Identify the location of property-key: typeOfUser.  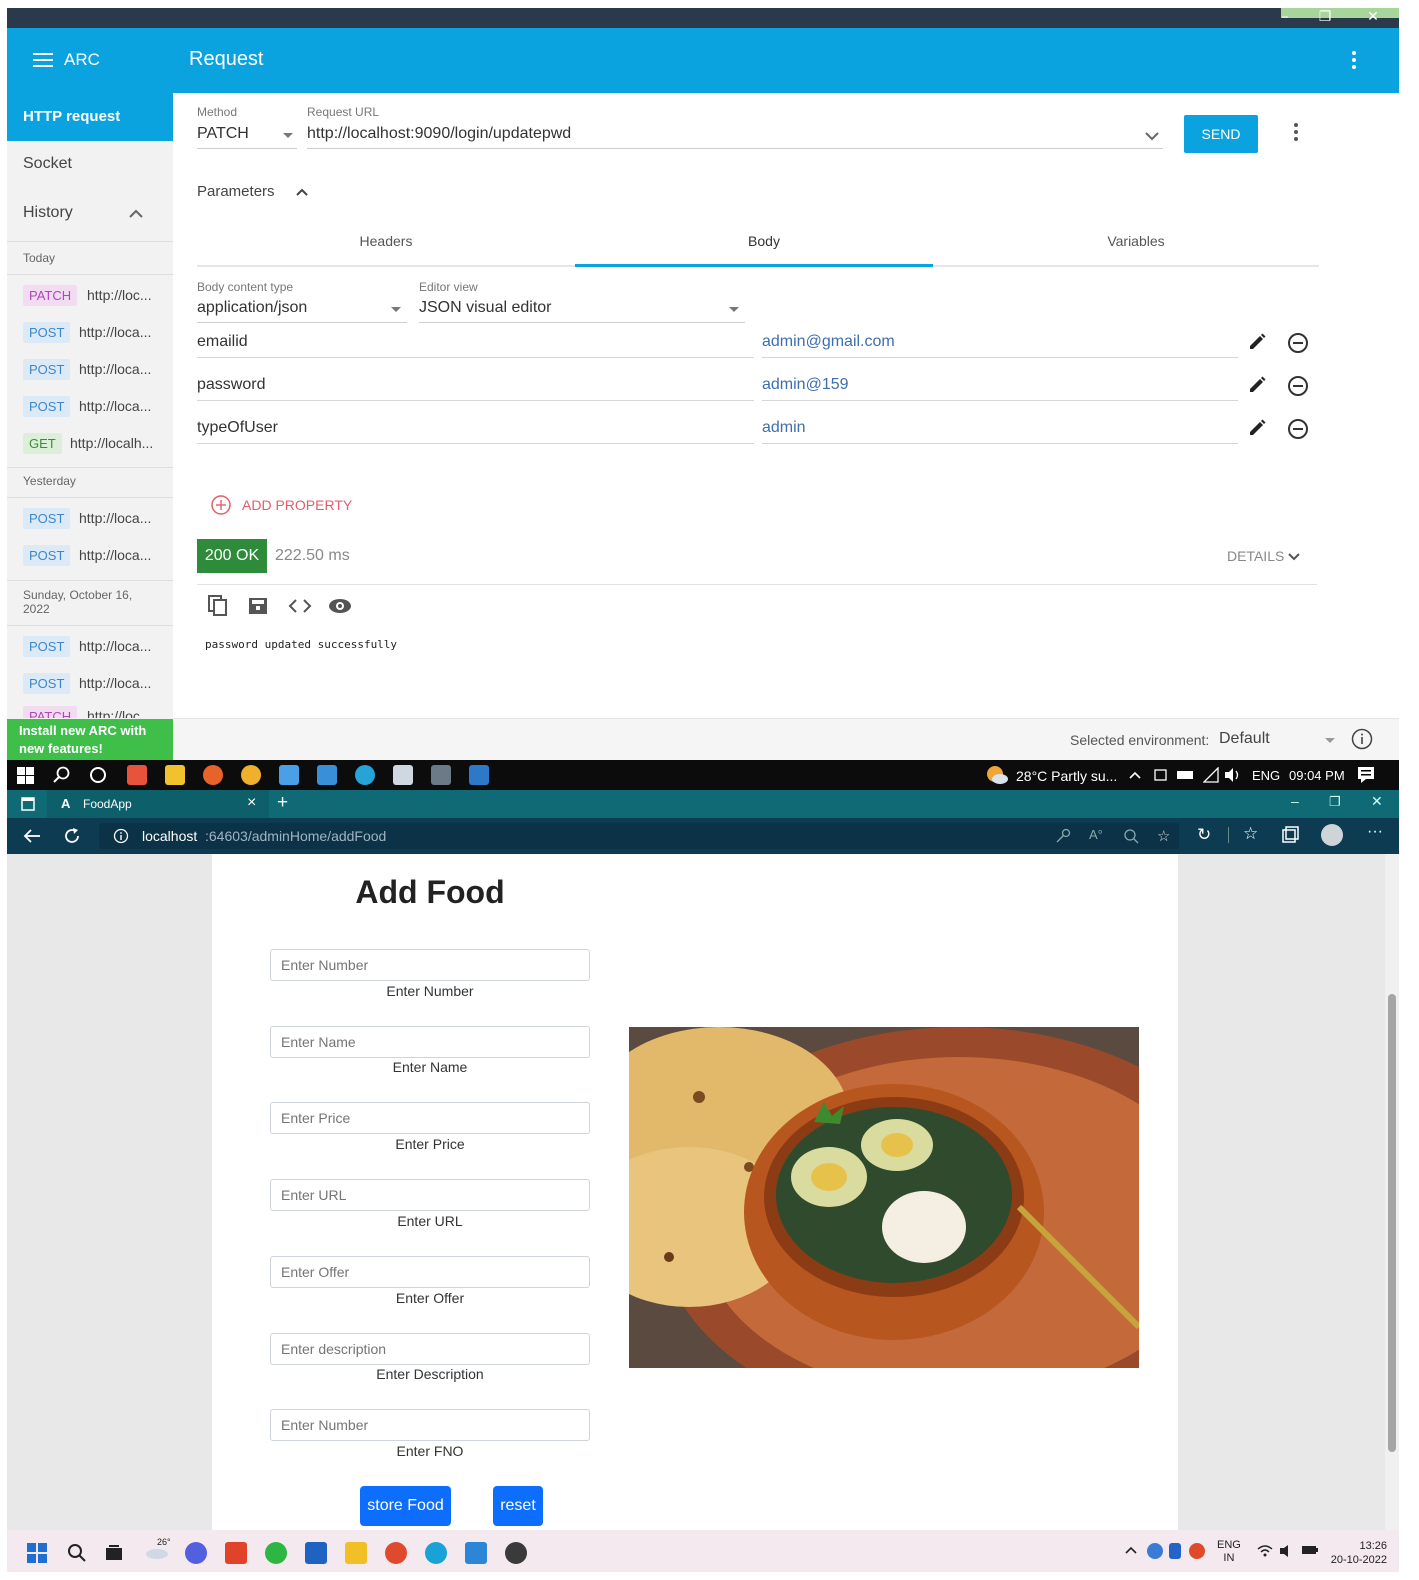
(475, 429).